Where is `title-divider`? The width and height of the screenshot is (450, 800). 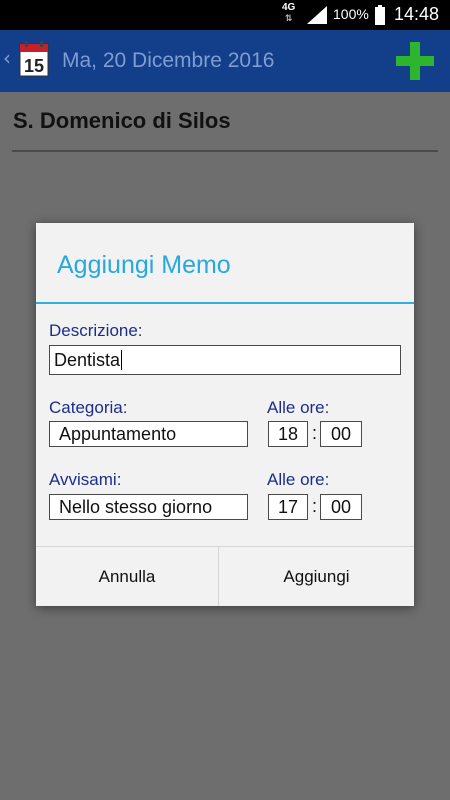
title-divider is located at coordinates (225, 303).